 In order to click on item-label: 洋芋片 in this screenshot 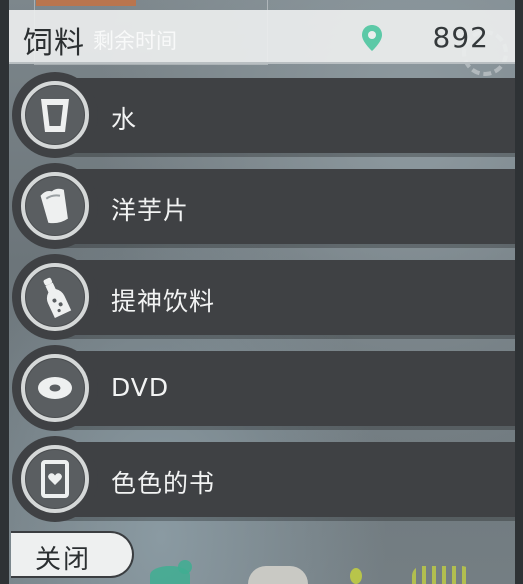, I will do `click(150, 210)`.